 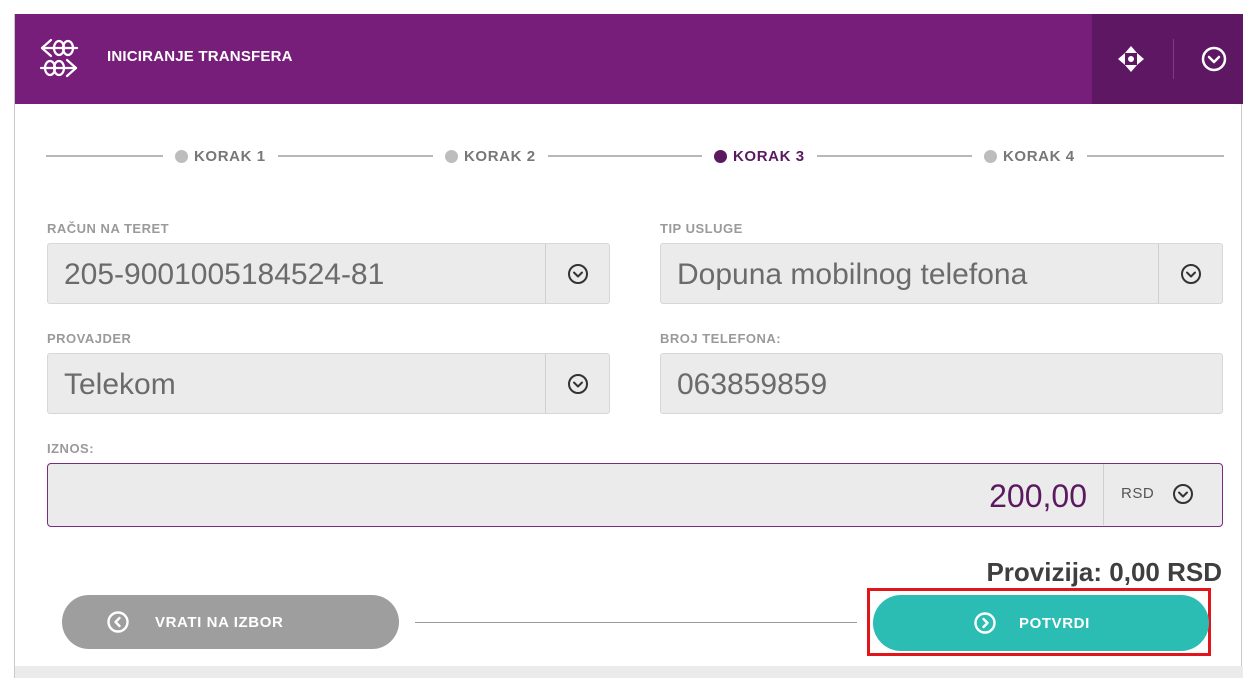 What do you see at coordinates (224, 274) in the screenshot?
I see `account-value: 205-9001005184524-81` at bounding box center [224, 274].